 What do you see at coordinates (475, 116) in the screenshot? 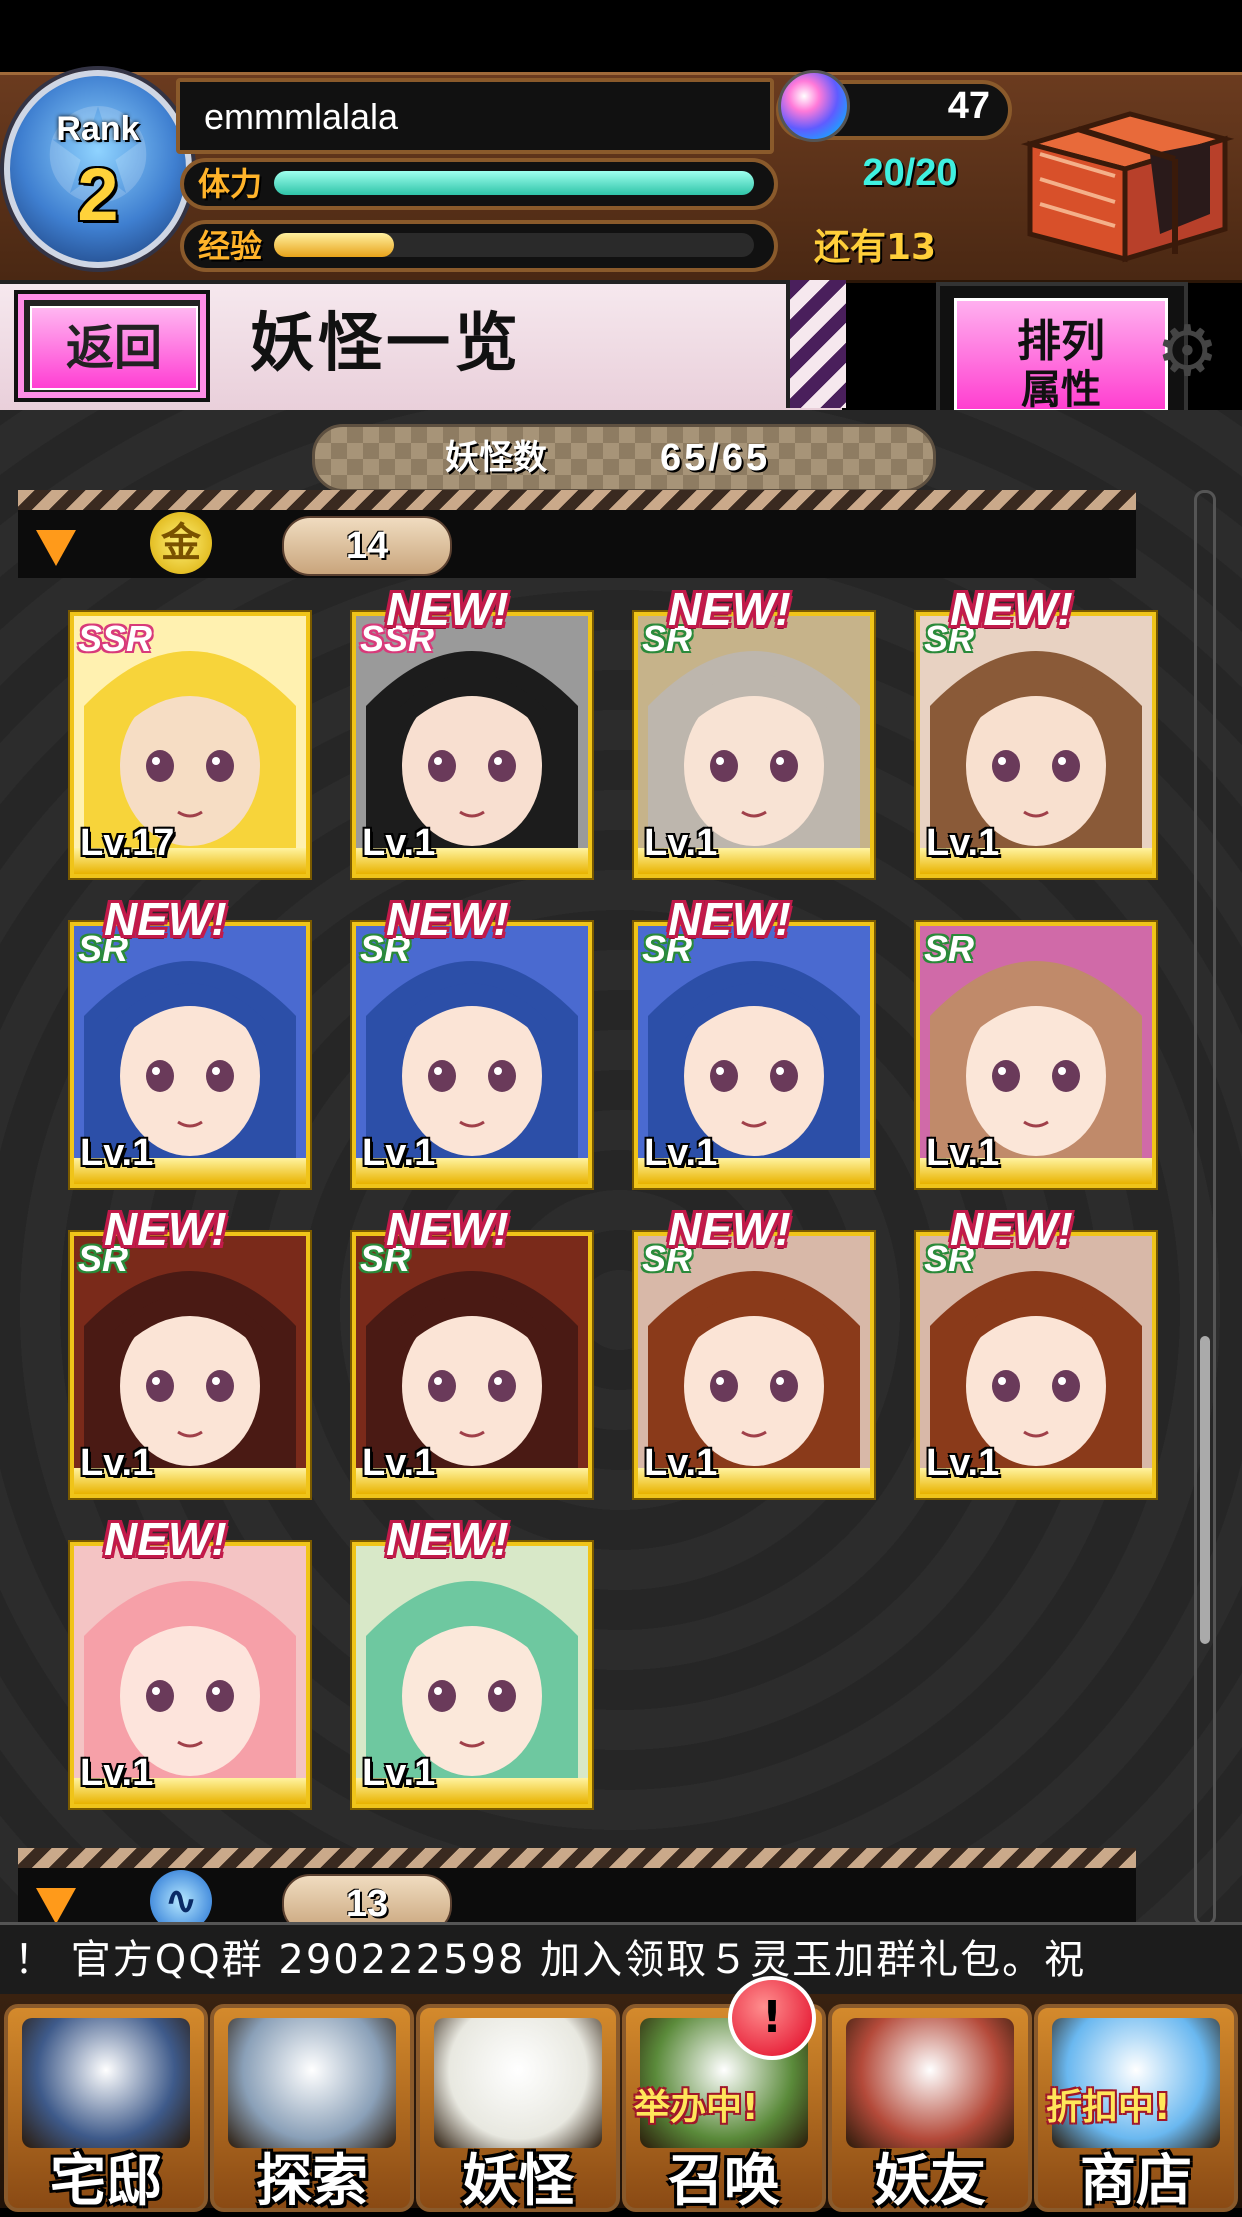
I see `player-name-box: emmmlalala` at bounding box center [475, 116].